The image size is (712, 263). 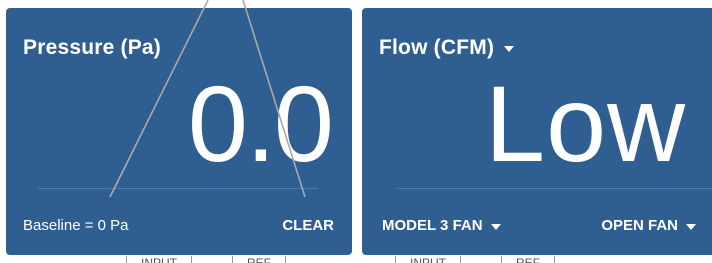 I want to click on pressure-value: 0.0, so click(x=260, y=123).